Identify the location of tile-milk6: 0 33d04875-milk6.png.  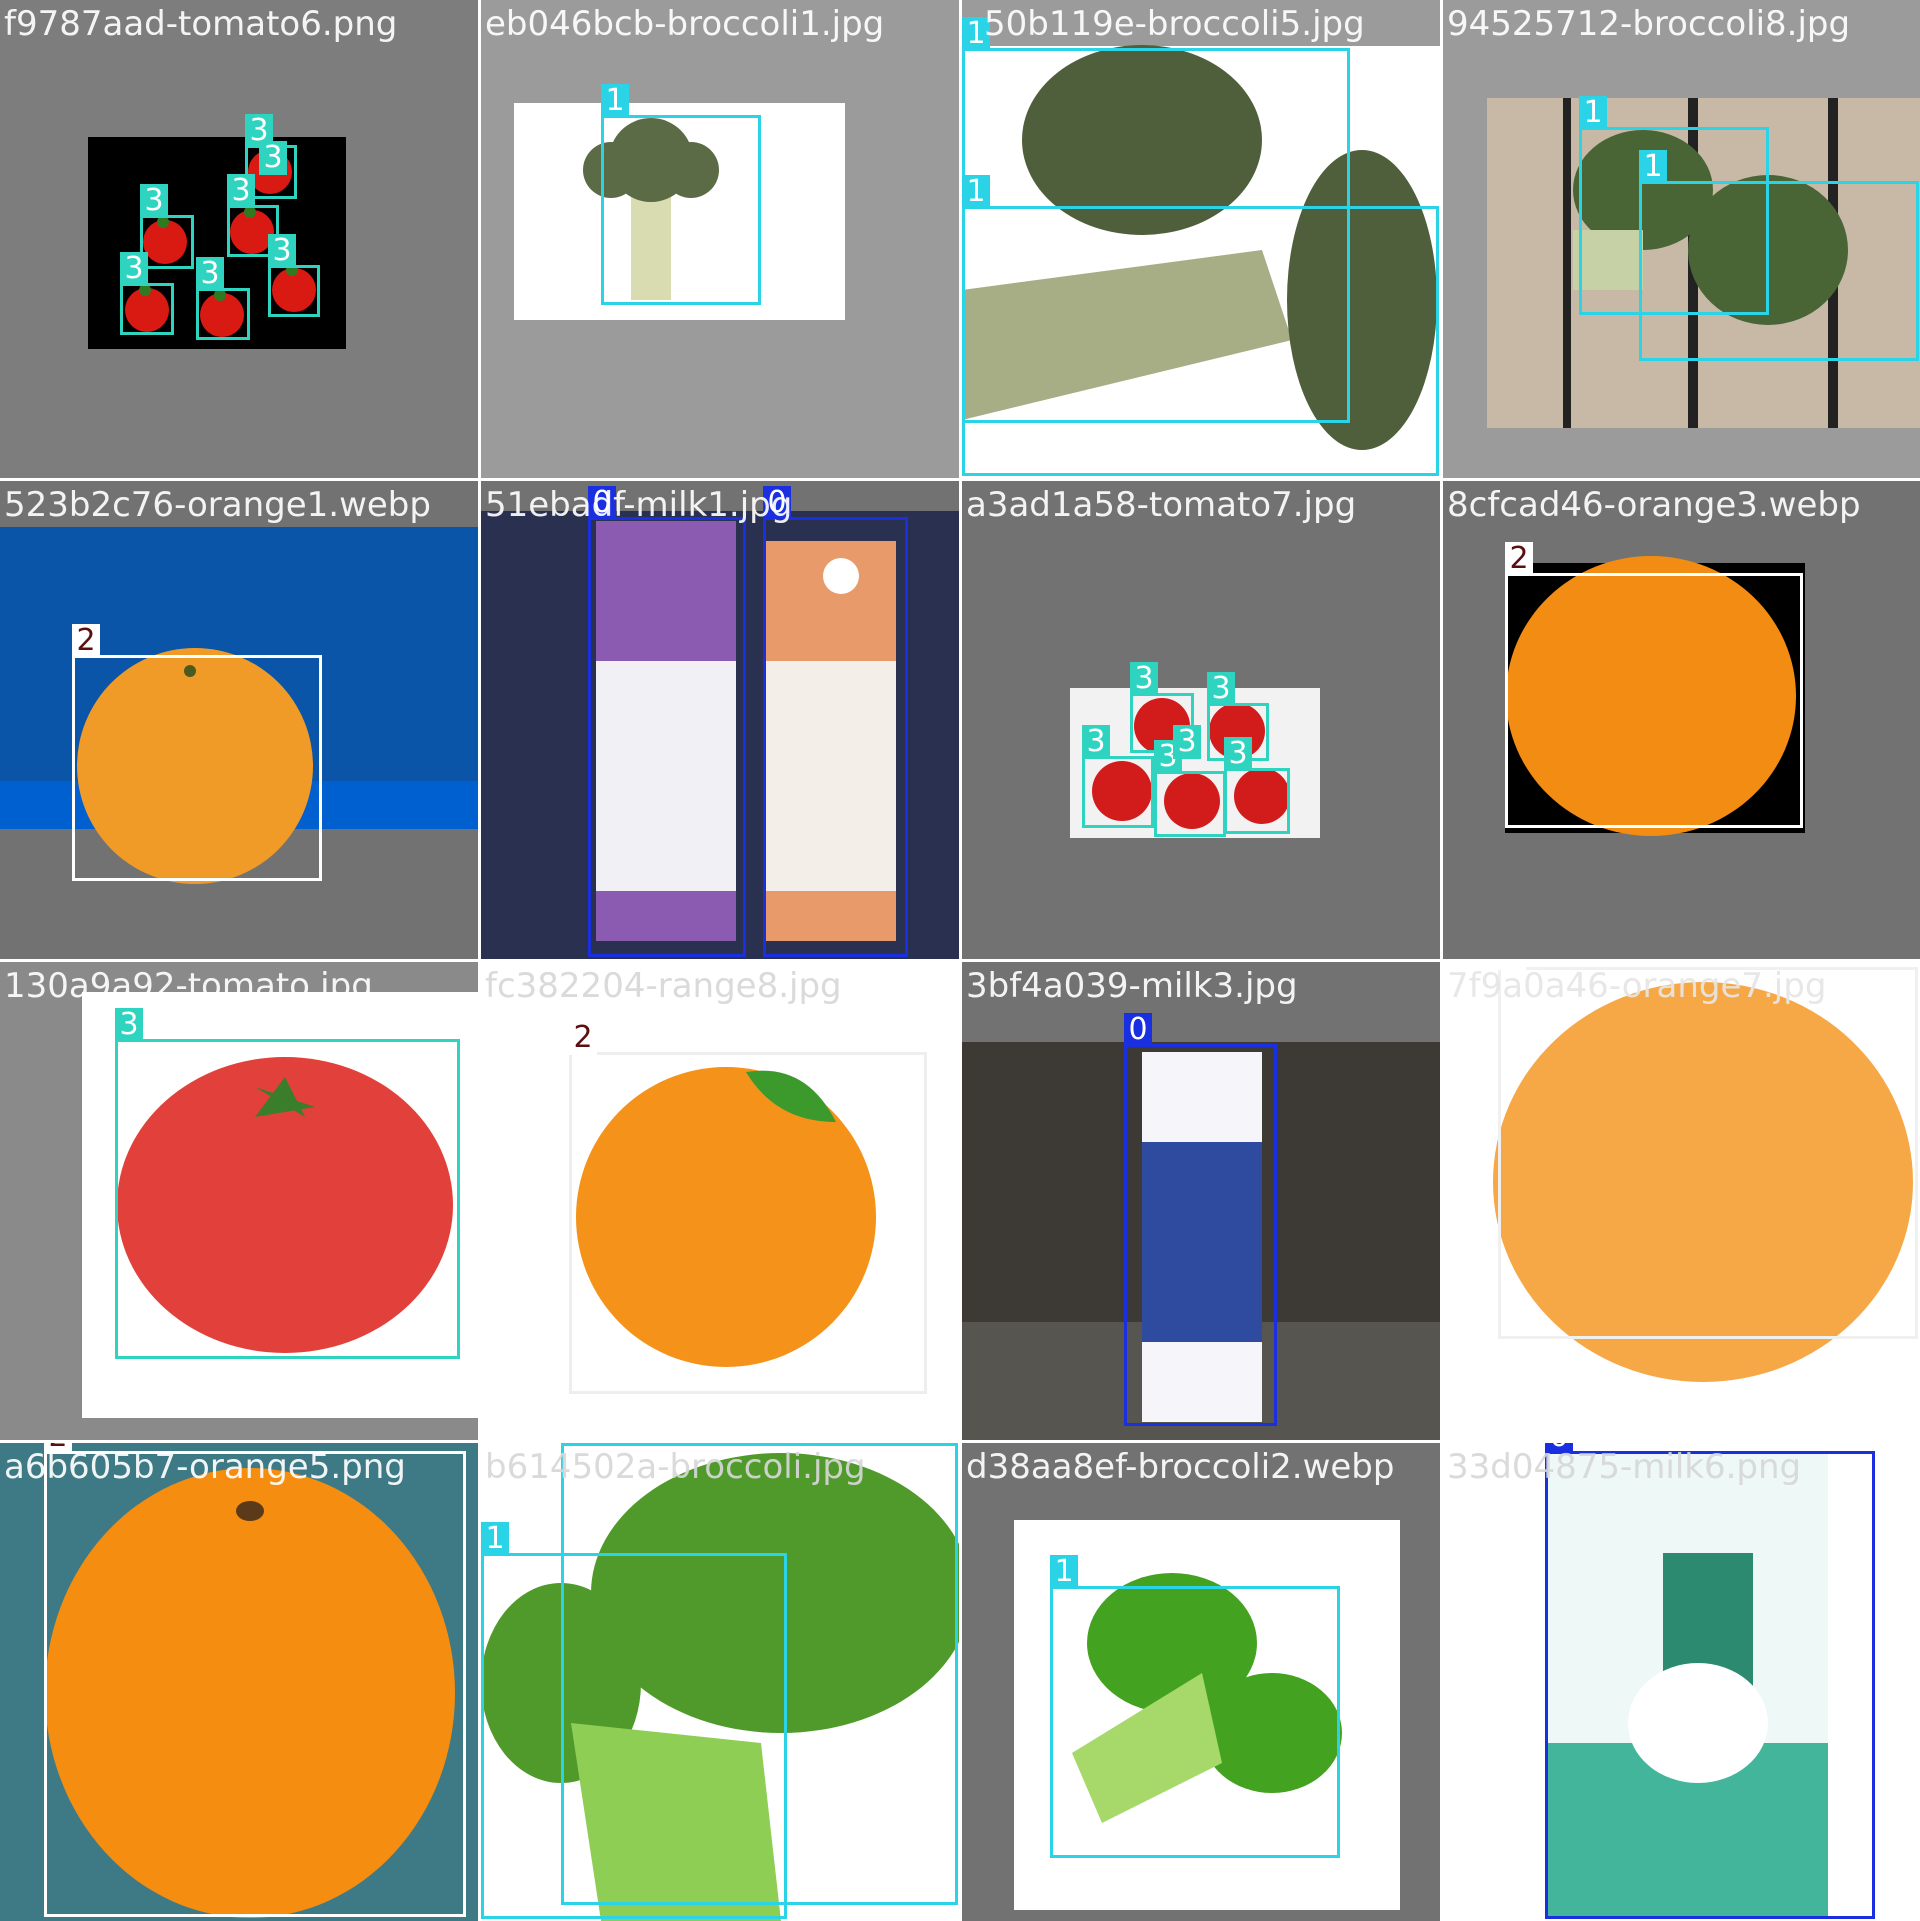
(1681, 1682).